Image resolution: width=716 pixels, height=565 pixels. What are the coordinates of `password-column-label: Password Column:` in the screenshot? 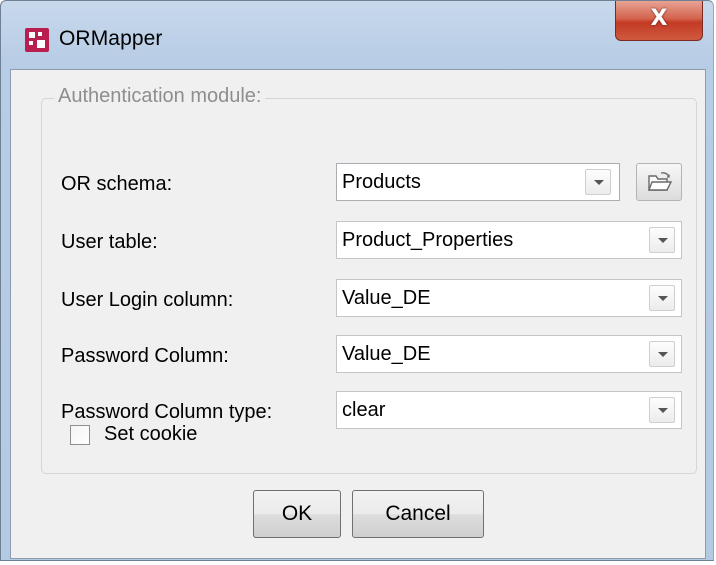 It's located at (145, 356).